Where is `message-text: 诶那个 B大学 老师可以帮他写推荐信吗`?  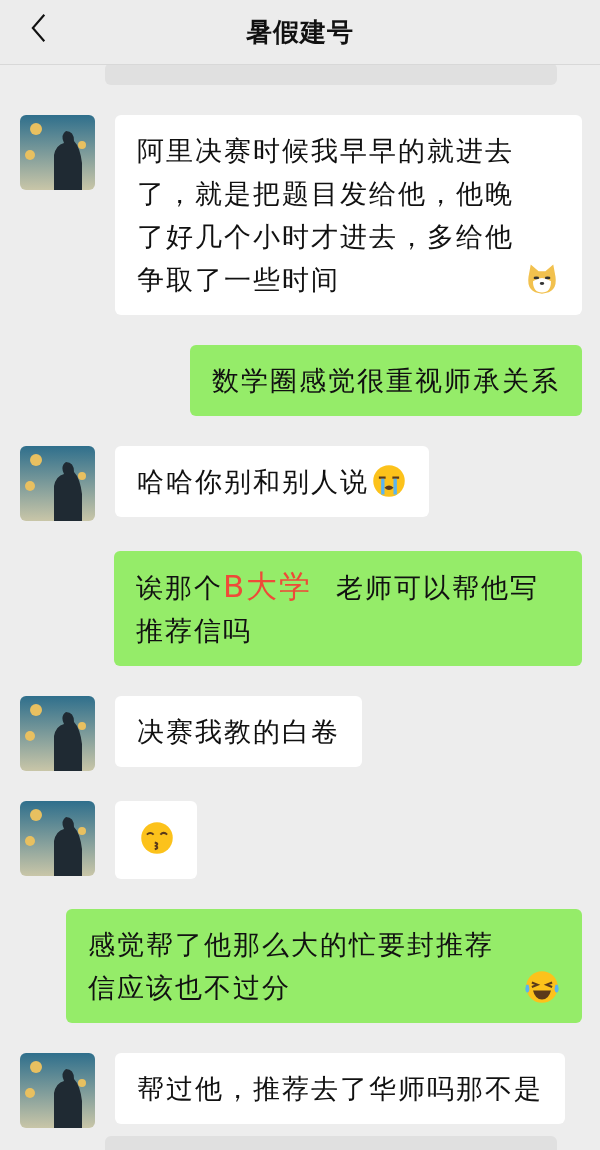
message-text: 诶那个 B大学 老师可以帮他写推荐信吗 is located at coordinates (338, 609).